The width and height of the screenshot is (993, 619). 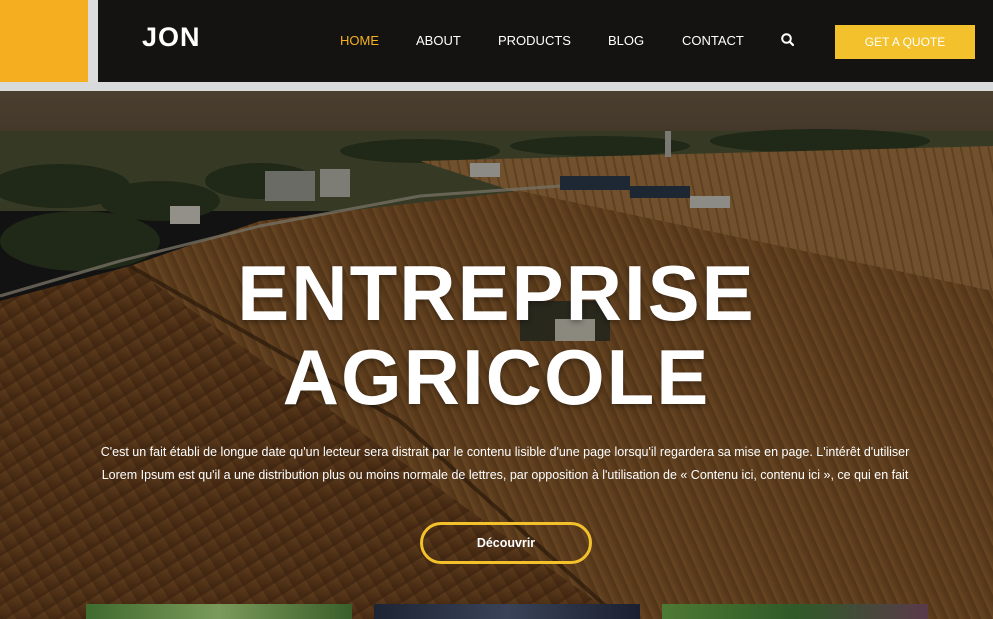 I want to click on header-divider, so click(x=496, y=86).